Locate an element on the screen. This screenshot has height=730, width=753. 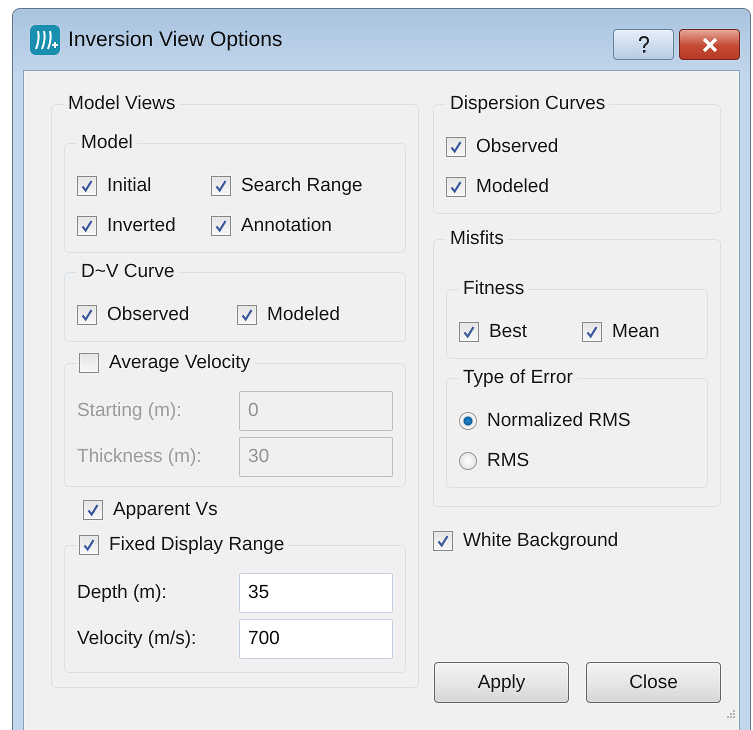
group-title: Fitness is located at coordinates (494, 289).